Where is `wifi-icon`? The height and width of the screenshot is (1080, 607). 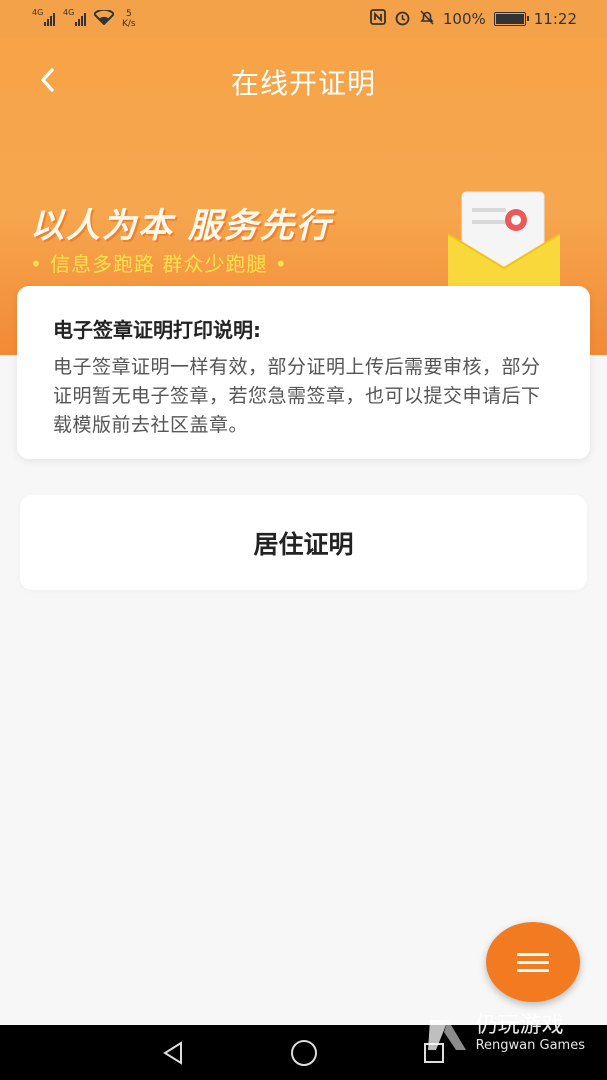 wifi-icon is located at coordinates (104, 18).